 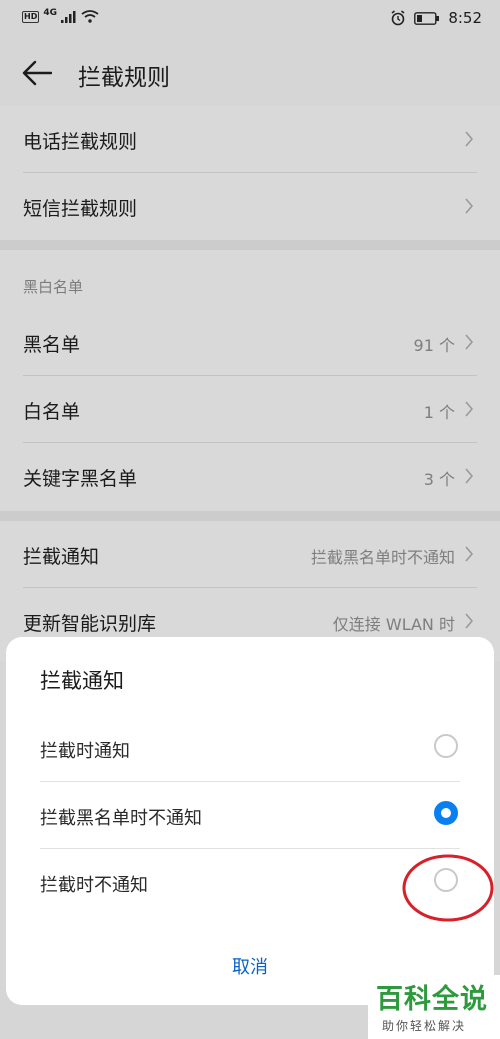 What do you see at coordinates (439, 412) in the screenshot?
I see `row-value: 1 个` at bounding box center [439, 412].